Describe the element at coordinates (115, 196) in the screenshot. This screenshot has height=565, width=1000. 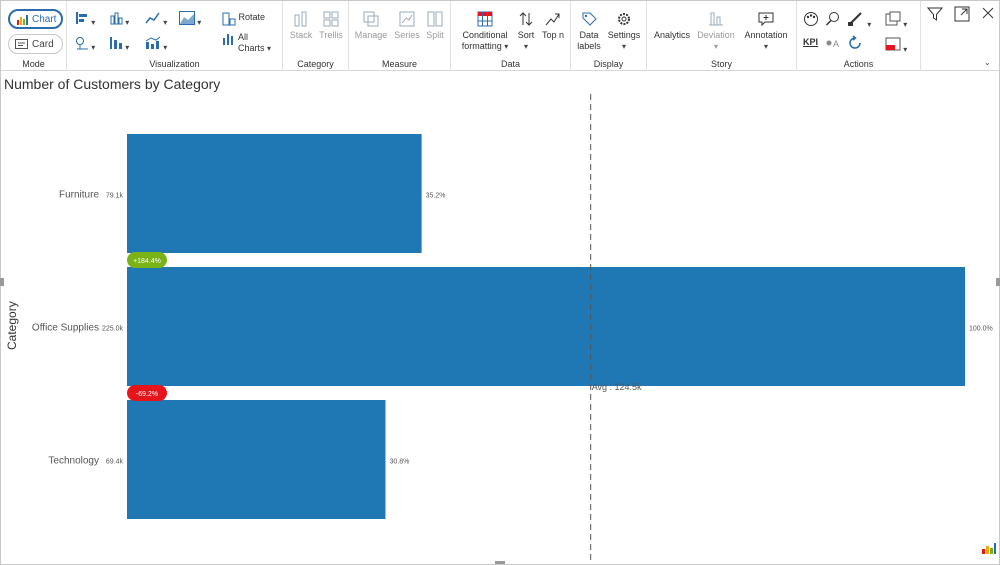
I see `value-label: 79.1k` at that location.